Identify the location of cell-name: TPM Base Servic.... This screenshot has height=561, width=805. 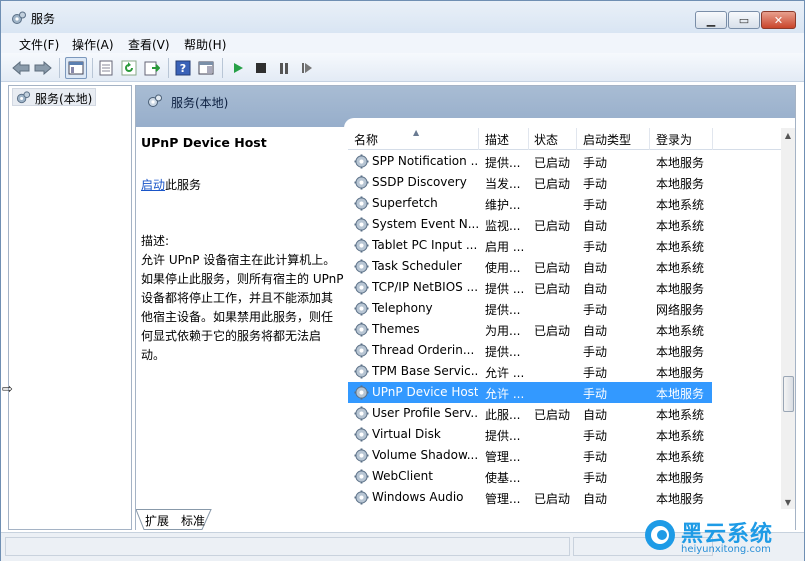
(425, 371).